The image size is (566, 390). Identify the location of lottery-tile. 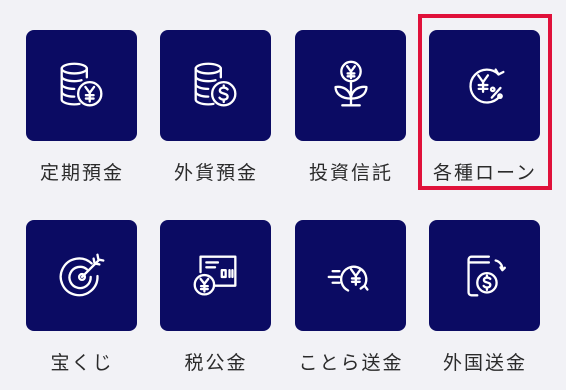
(81, 275).